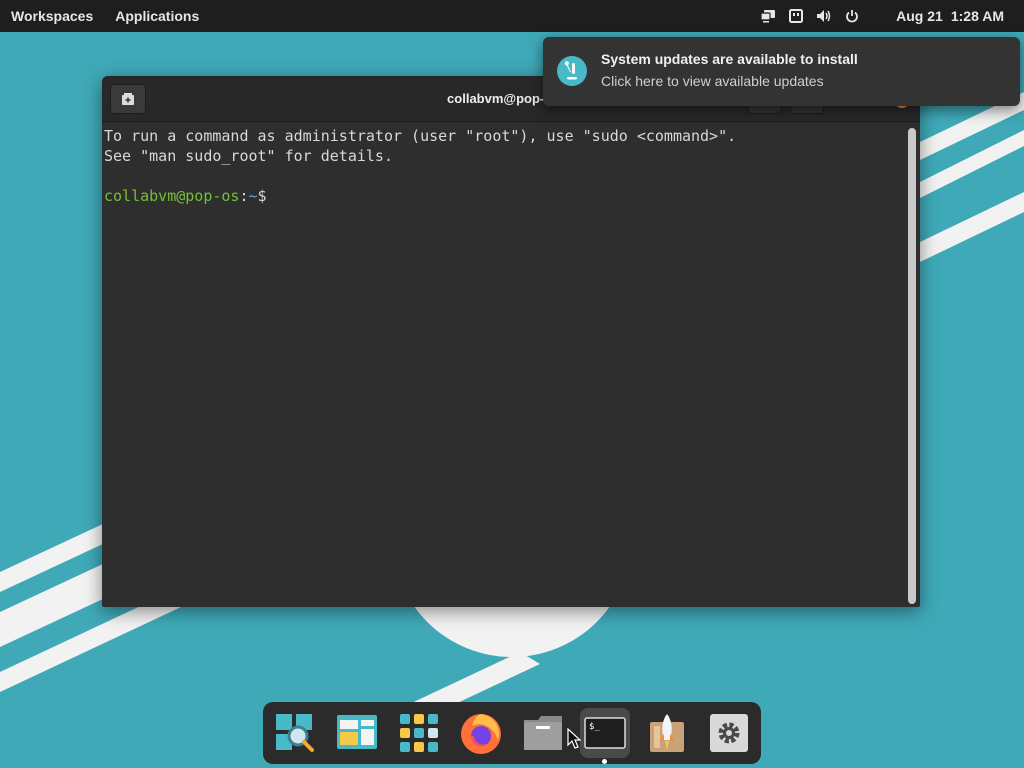 The image size is (1024, 768). Describe the element at coordinates (768, 16) in the screenshot. I see `screen-share-icon` at that location.